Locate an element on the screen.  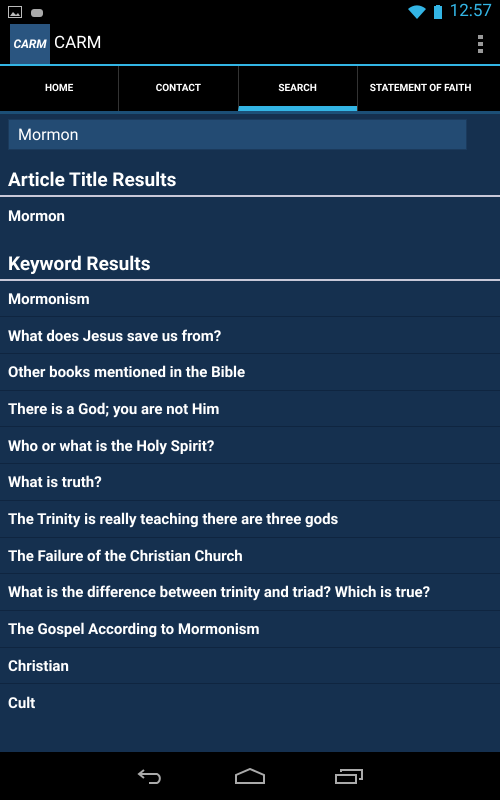
result-item: Cult is located at coordinates (22, 703).